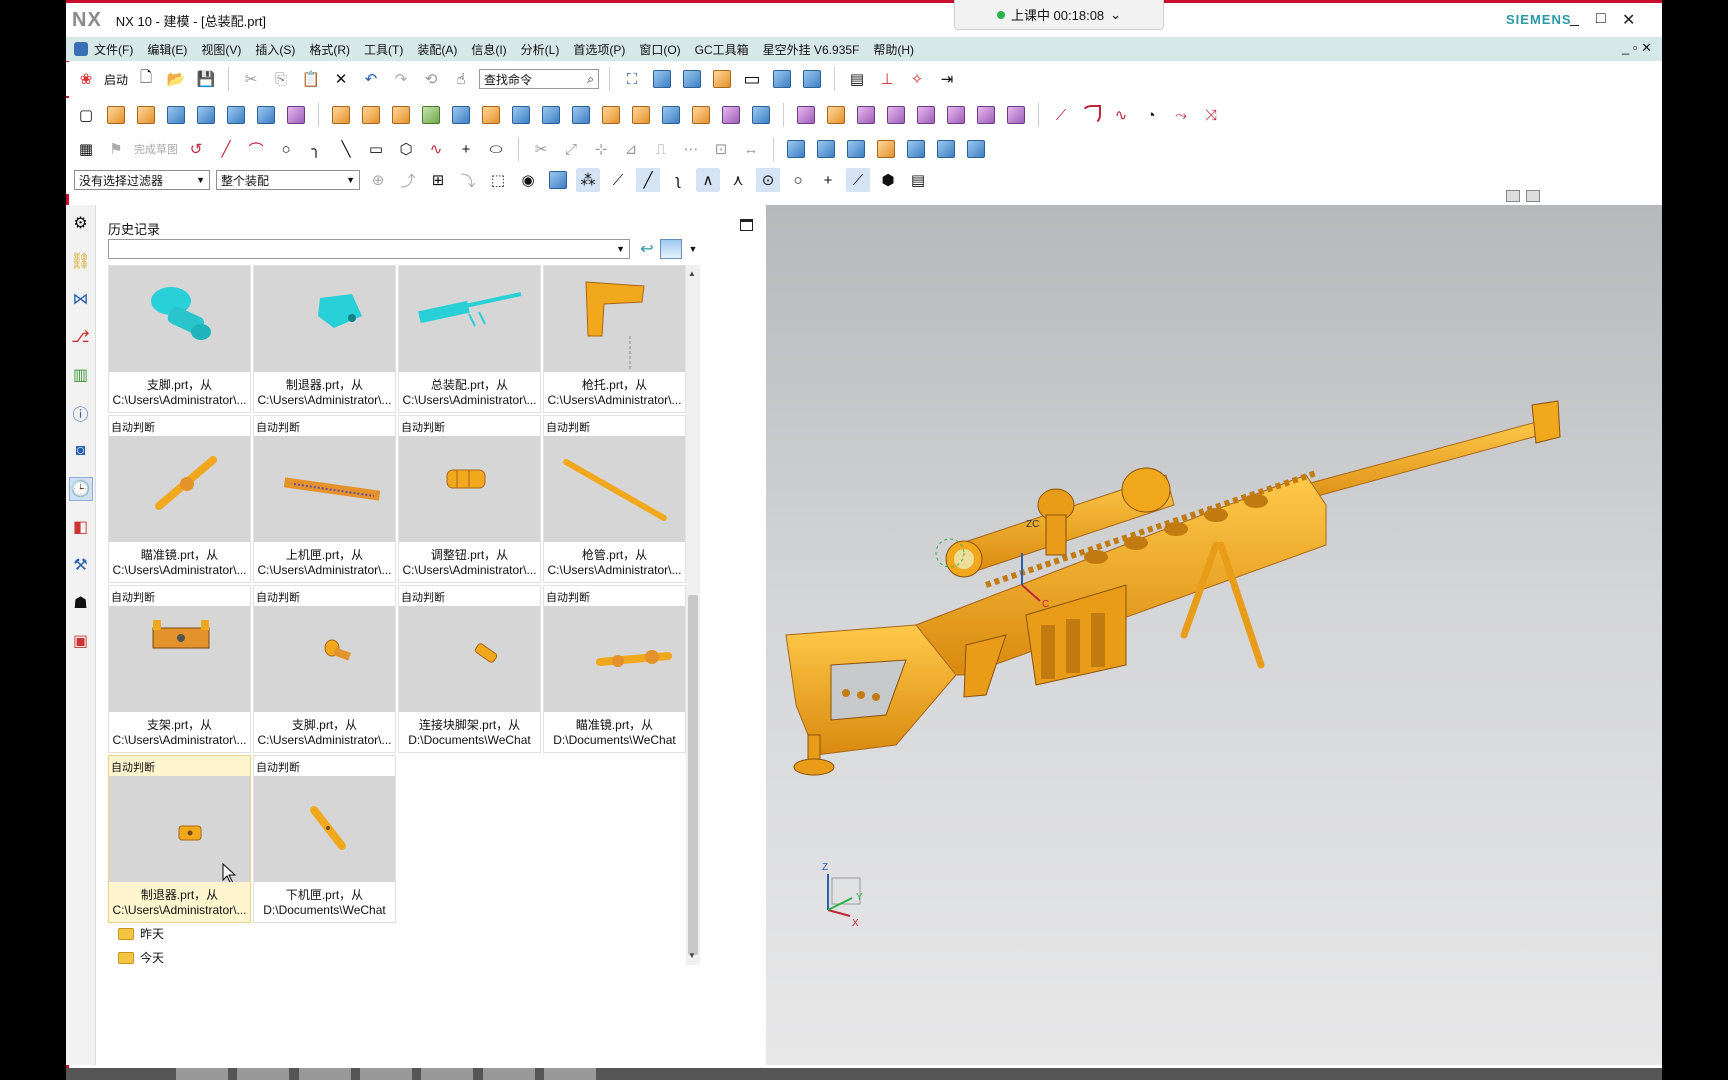  I want to click on menu-format: 格式(R), so click(329, 49).